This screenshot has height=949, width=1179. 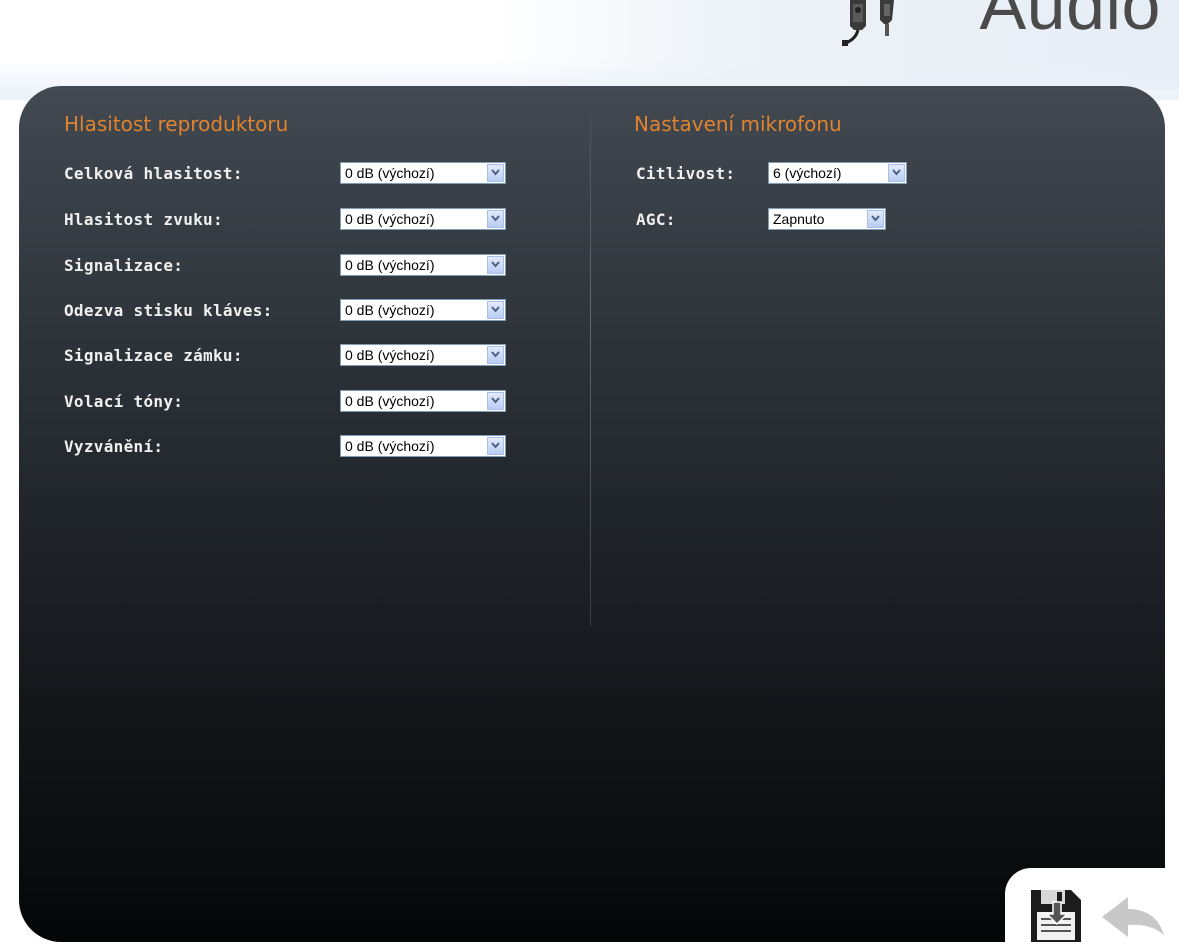 What do you see at coordinates (114, 446) in the screenshot?
I see `label-ringing: Vyzvánění:` at bounding box center [114, 446].